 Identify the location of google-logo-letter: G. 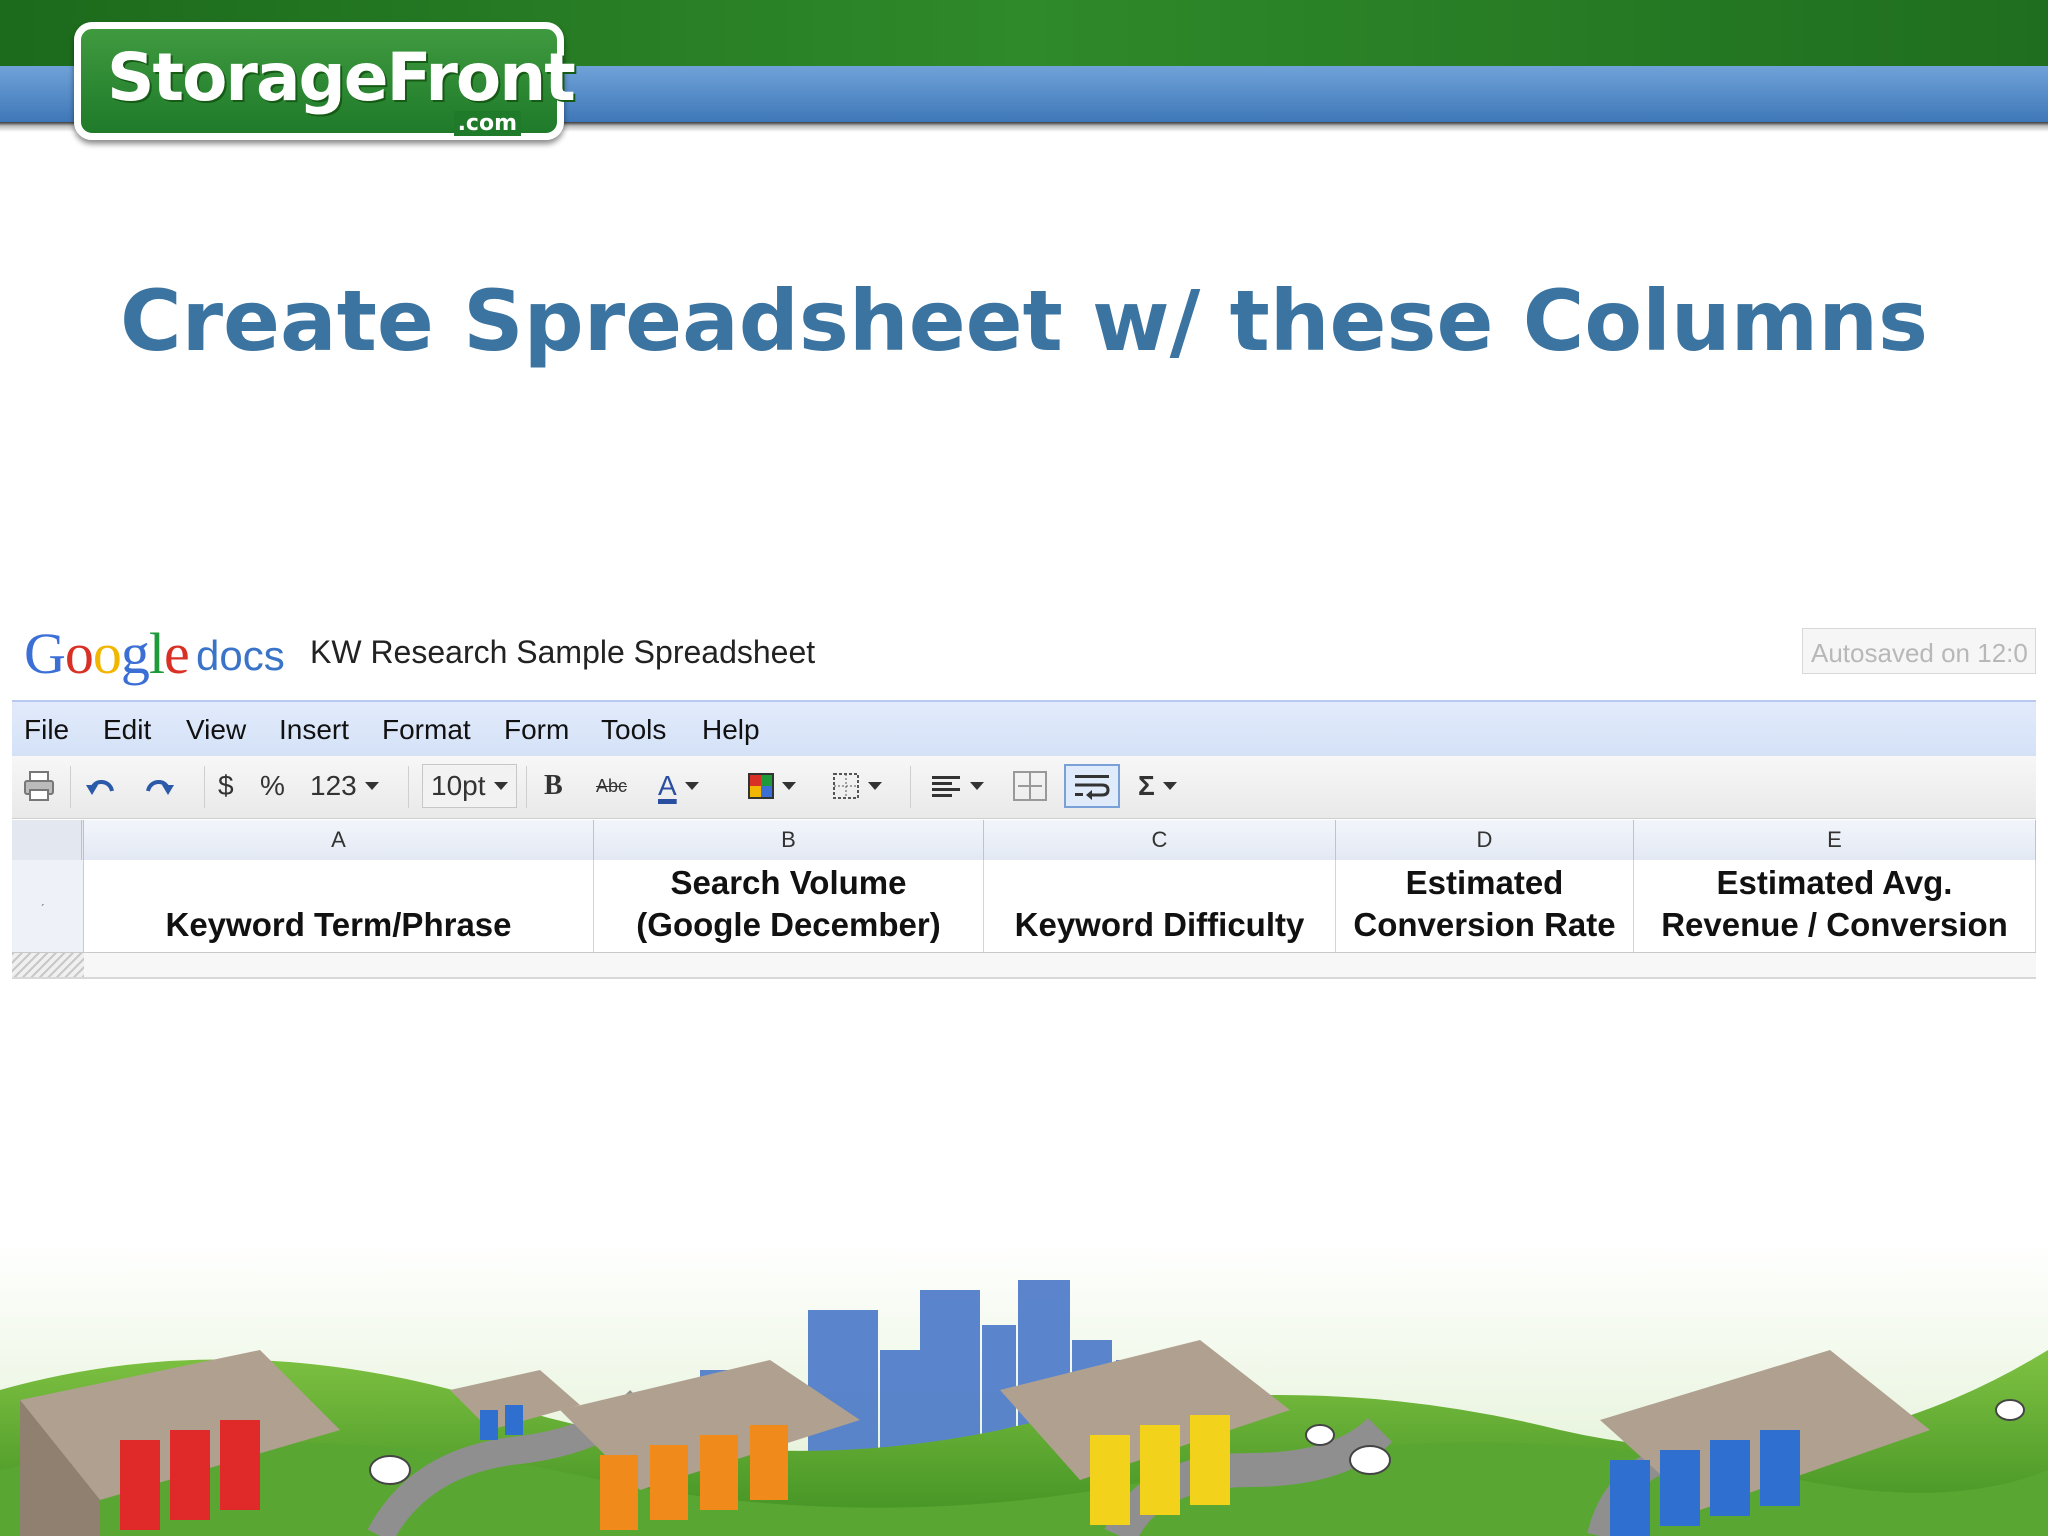
(45, 653).